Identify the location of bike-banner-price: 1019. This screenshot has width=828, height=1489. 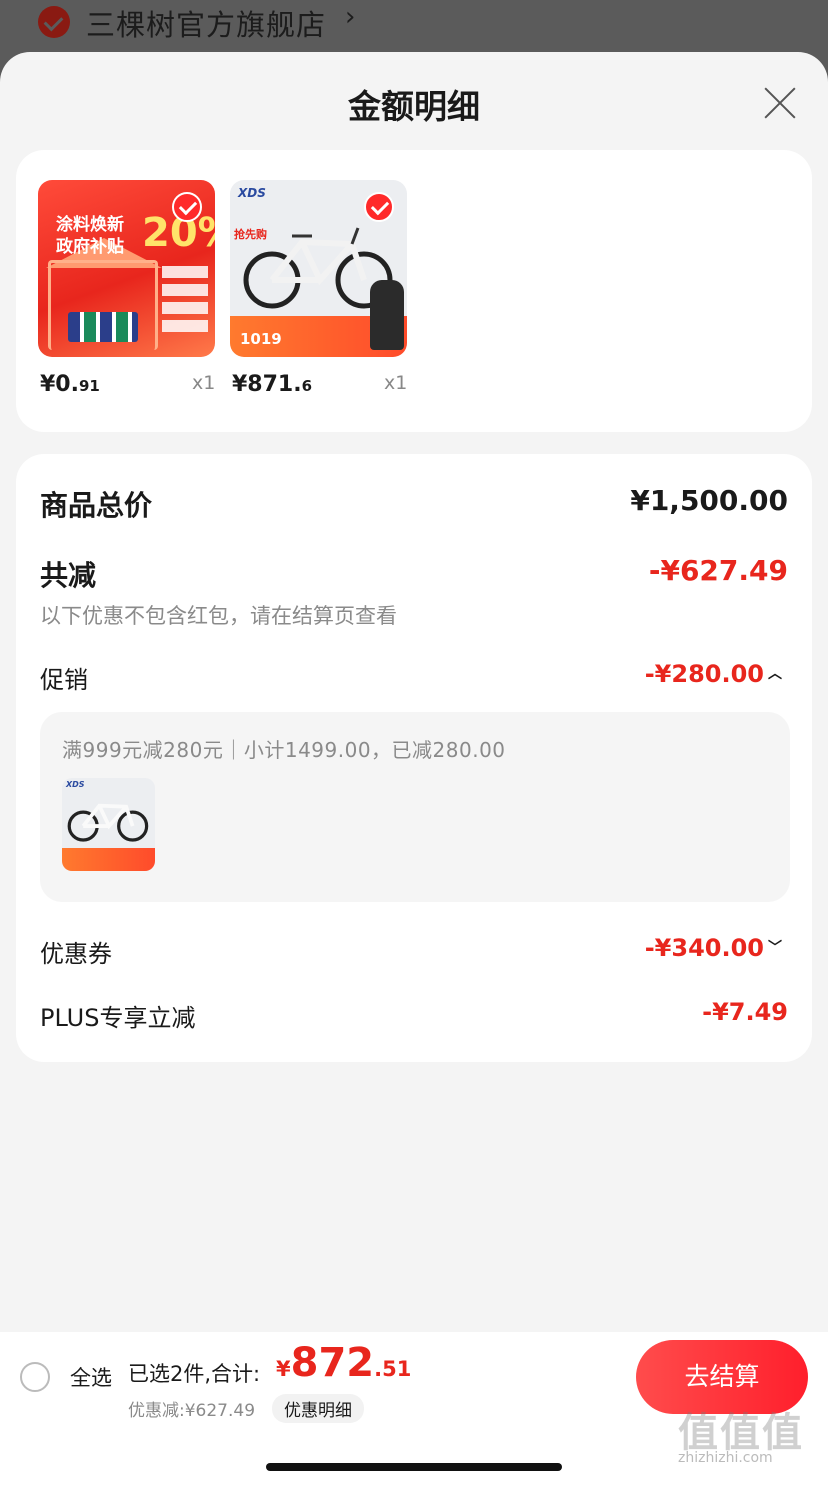
(261, 339).